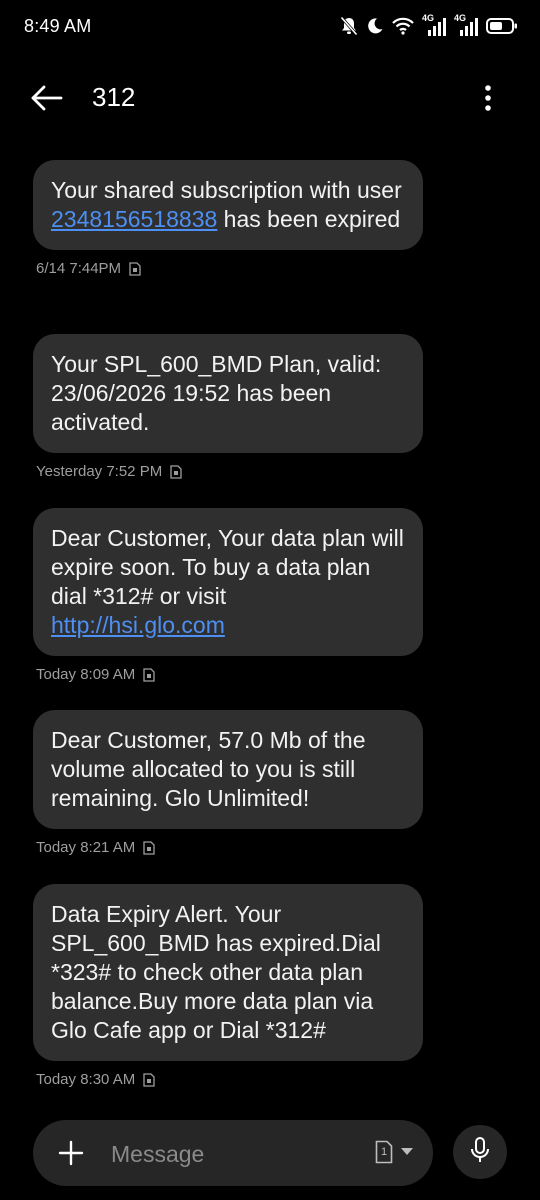 Image resolution: width=540 pixels, height=1200 pixels. I want to click on message-meta: Yesterday 7:52 PM, so click(229, 471).